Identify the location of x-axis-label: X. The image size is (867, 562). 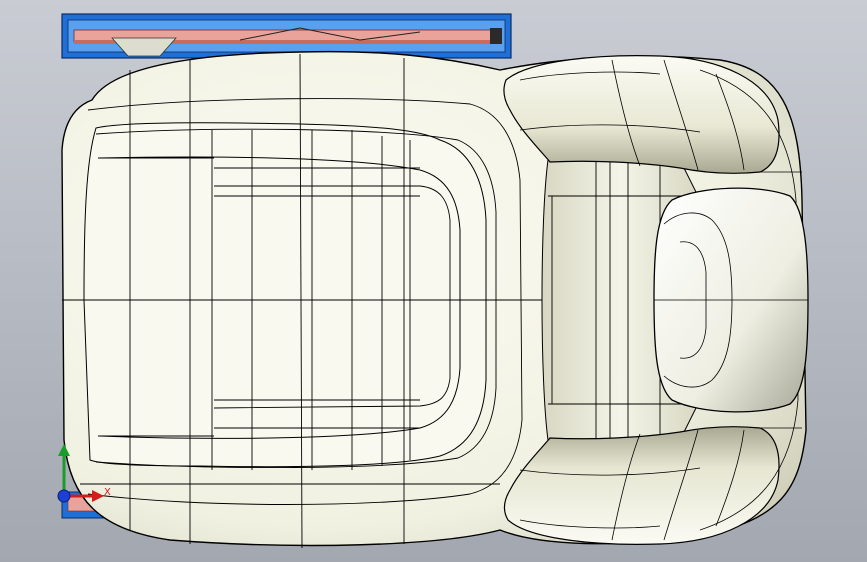
(107, 492).